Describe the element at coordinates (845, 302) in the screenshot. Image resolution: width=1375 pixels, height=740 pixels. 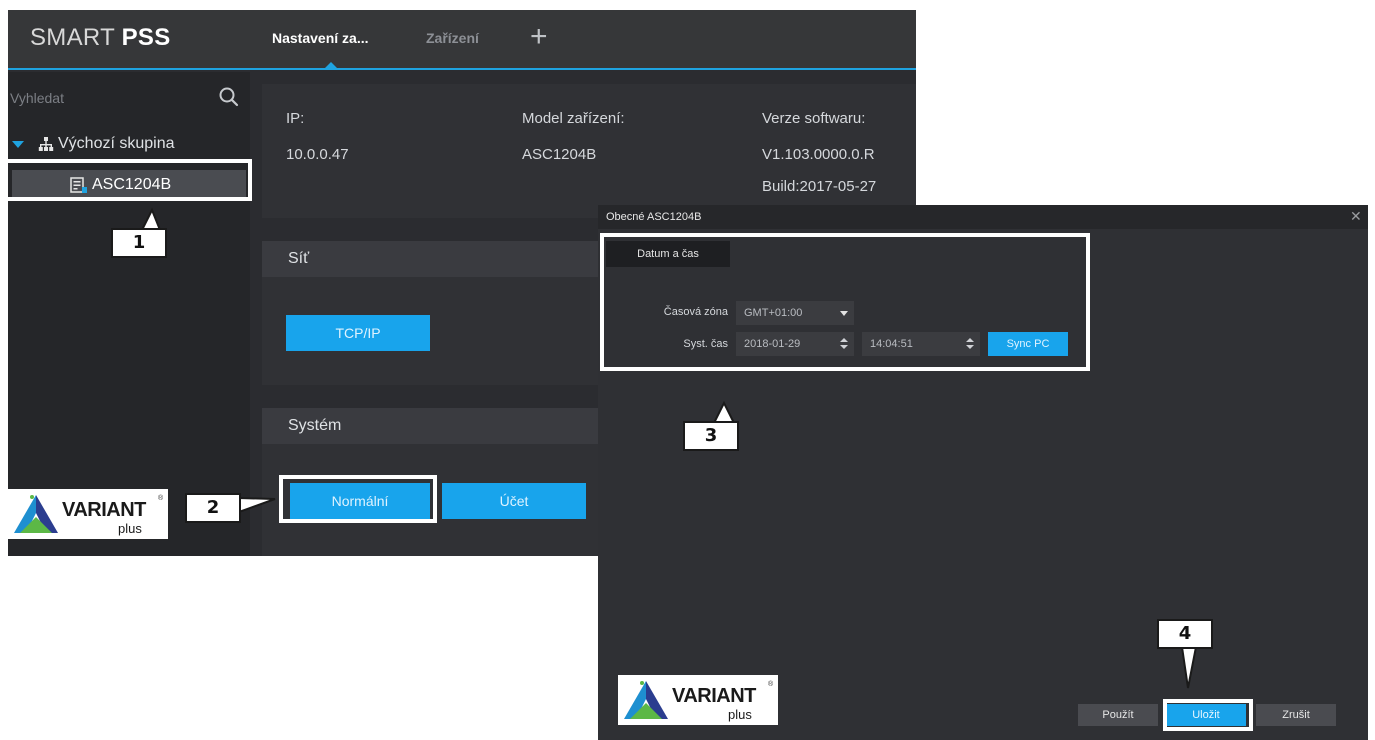
I see `highlight-date-time` at that location.